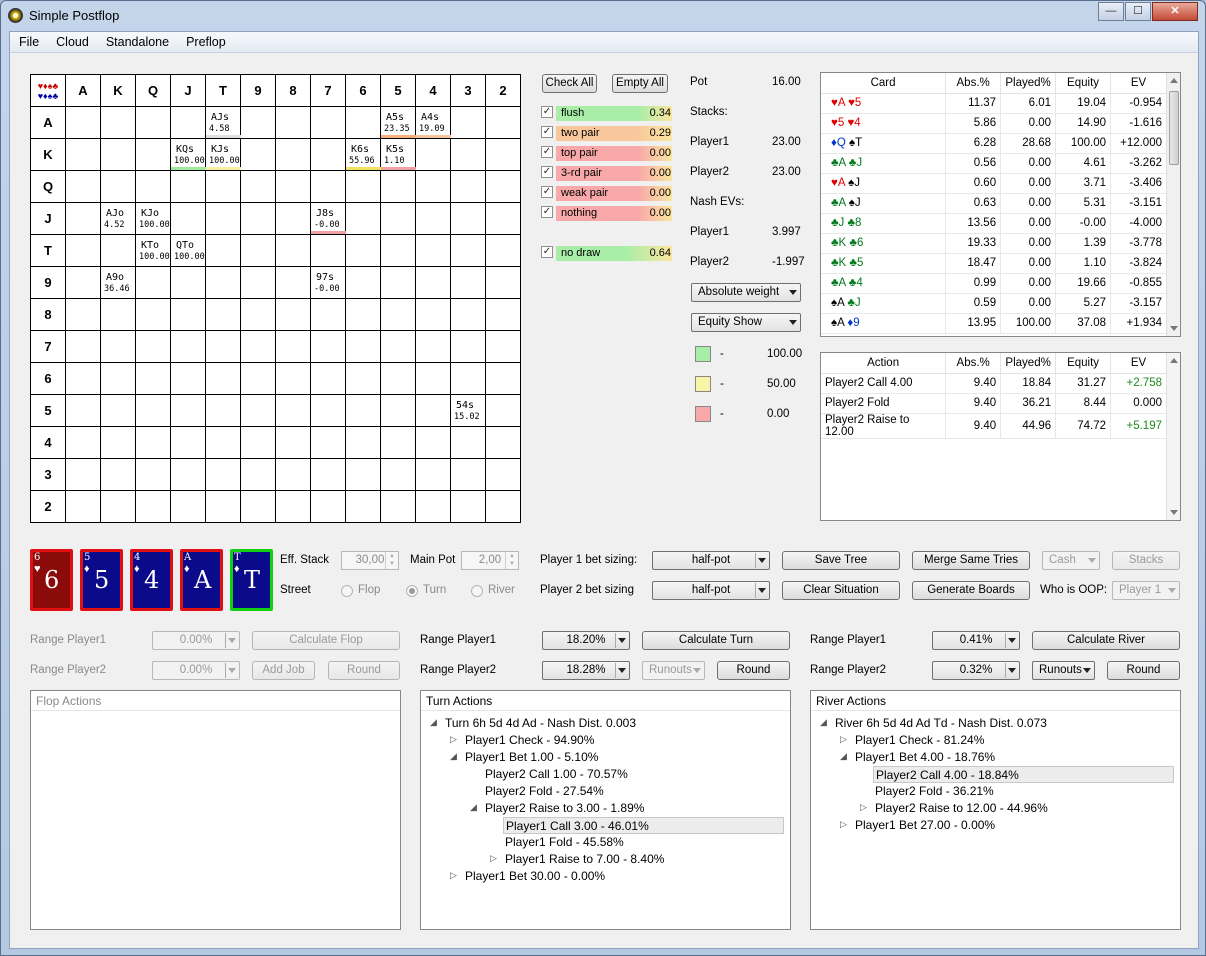 This screenshot has width=1206, height=956. Describe the element at coordinates (1111, 11) in the screenshot. I see `minimize-button: —` at that location.